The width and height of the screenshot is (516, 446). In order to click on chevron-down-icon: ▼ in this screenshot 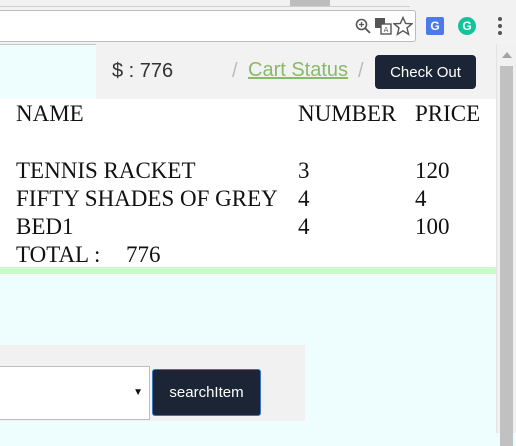, I will do `click(138, 392)`.